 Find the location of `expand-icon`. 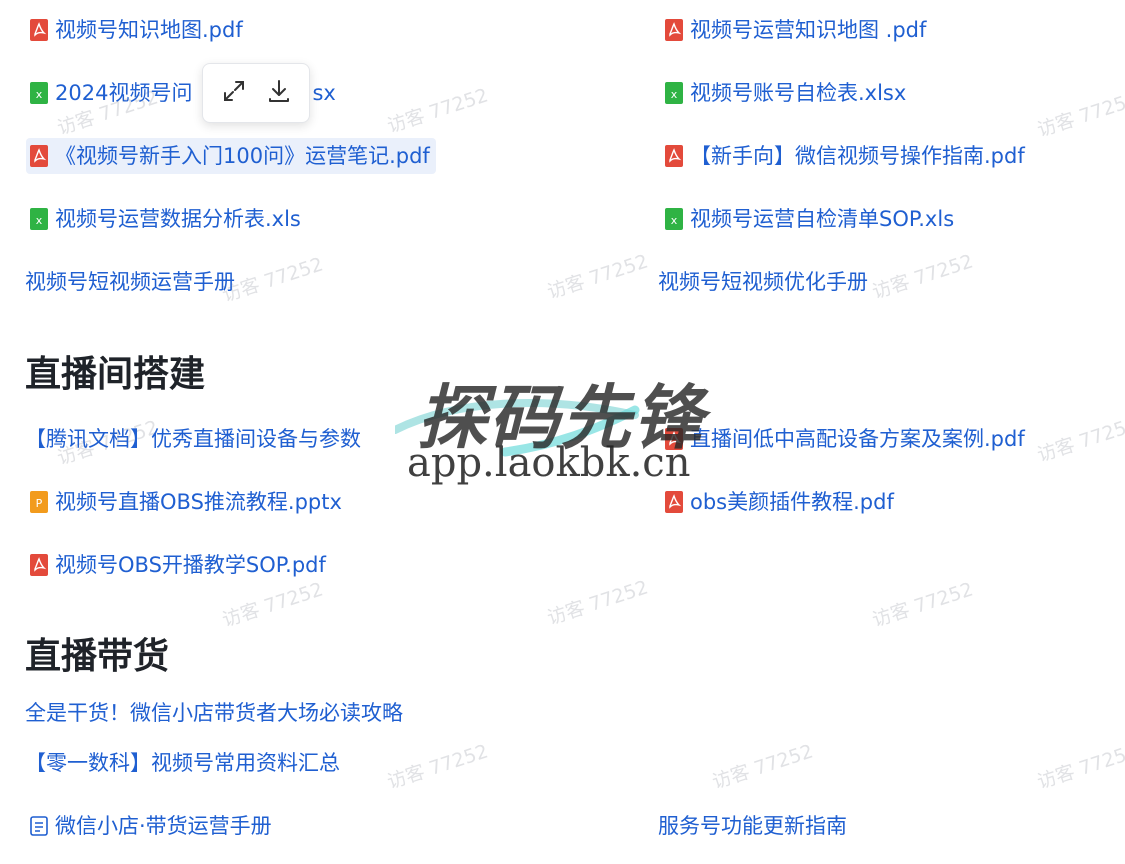

expand-icon is located at coordinates (234, 93).